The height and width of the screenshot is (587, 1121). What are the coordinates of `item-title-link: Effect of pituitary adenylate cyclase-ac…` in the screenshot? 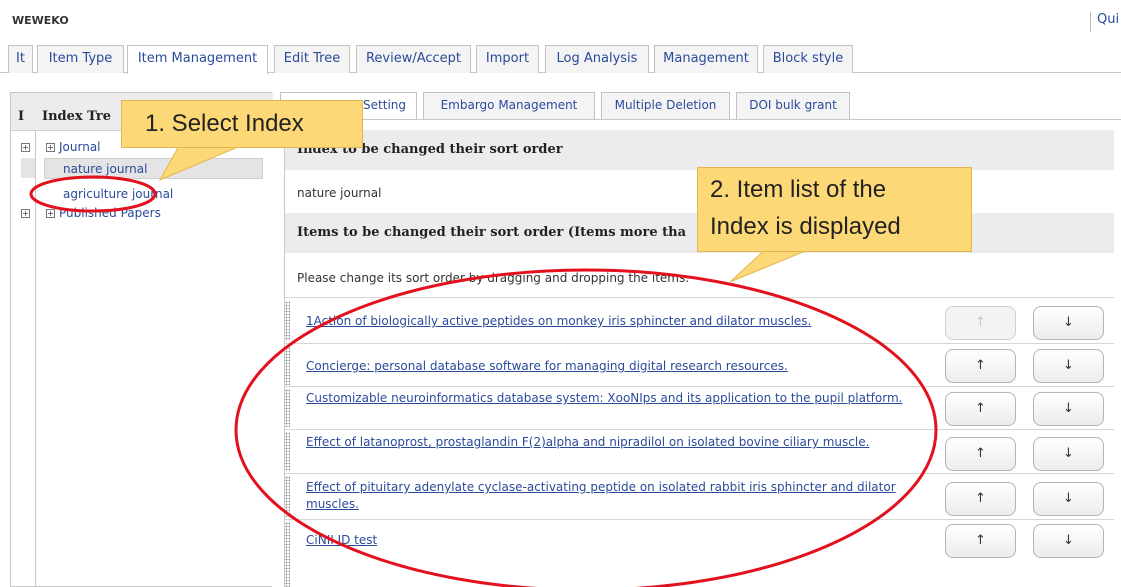 It's located at (621, 496).